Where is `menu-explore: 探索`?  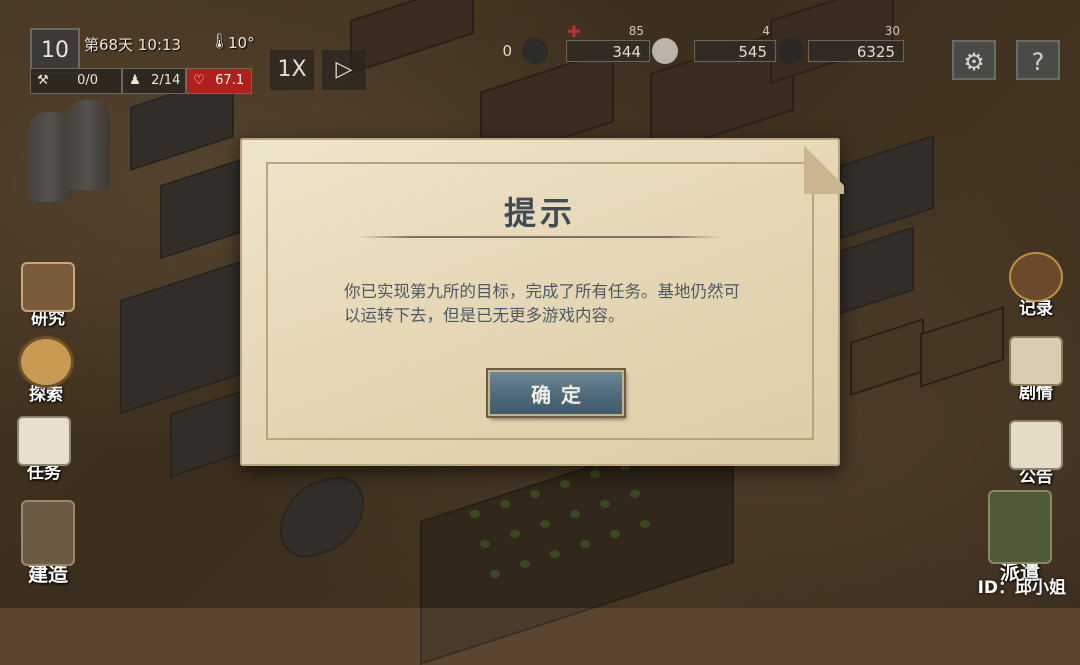 menu-explore: 探索 is located at coordinates (46, 370).